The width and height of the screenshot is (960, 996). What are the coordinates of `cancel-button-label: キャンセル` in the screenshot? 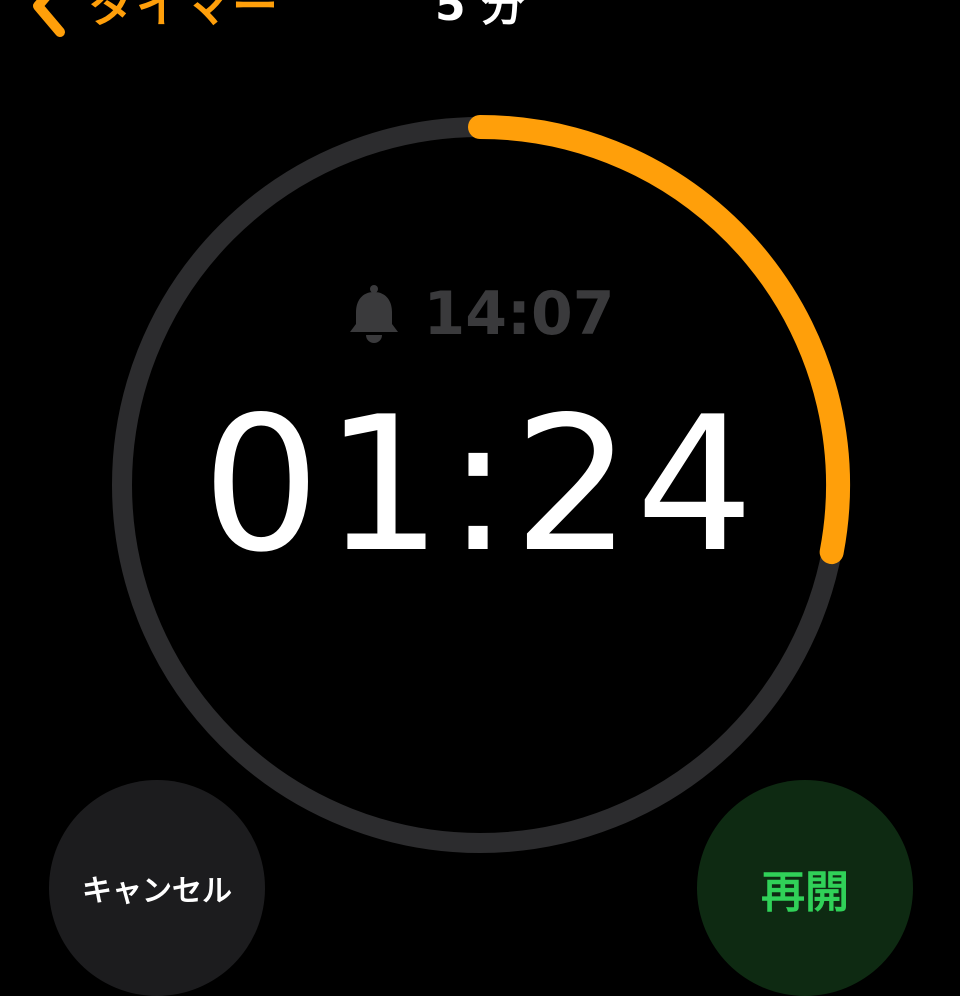 It's located at (157, 891).